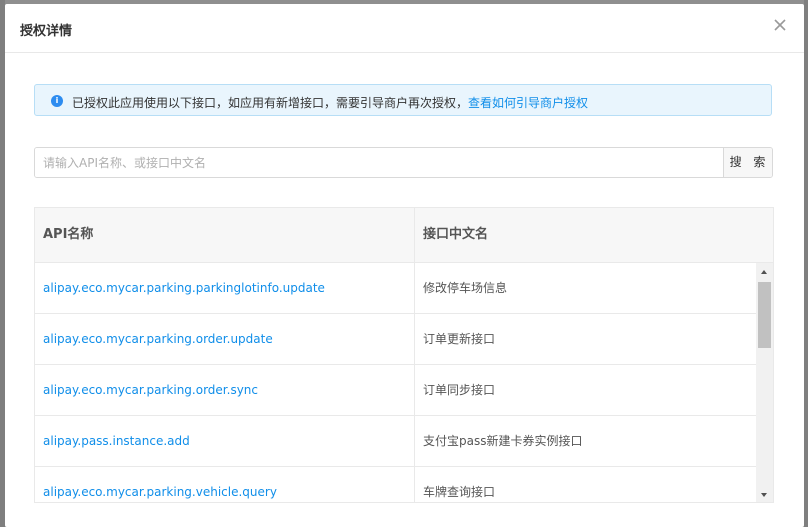  What do you see at coordinates (158, 339) in the screenshot?
I see `api-name-link: alipay.eco.mycar.parking.order.update` at bounding box center [158, 339].